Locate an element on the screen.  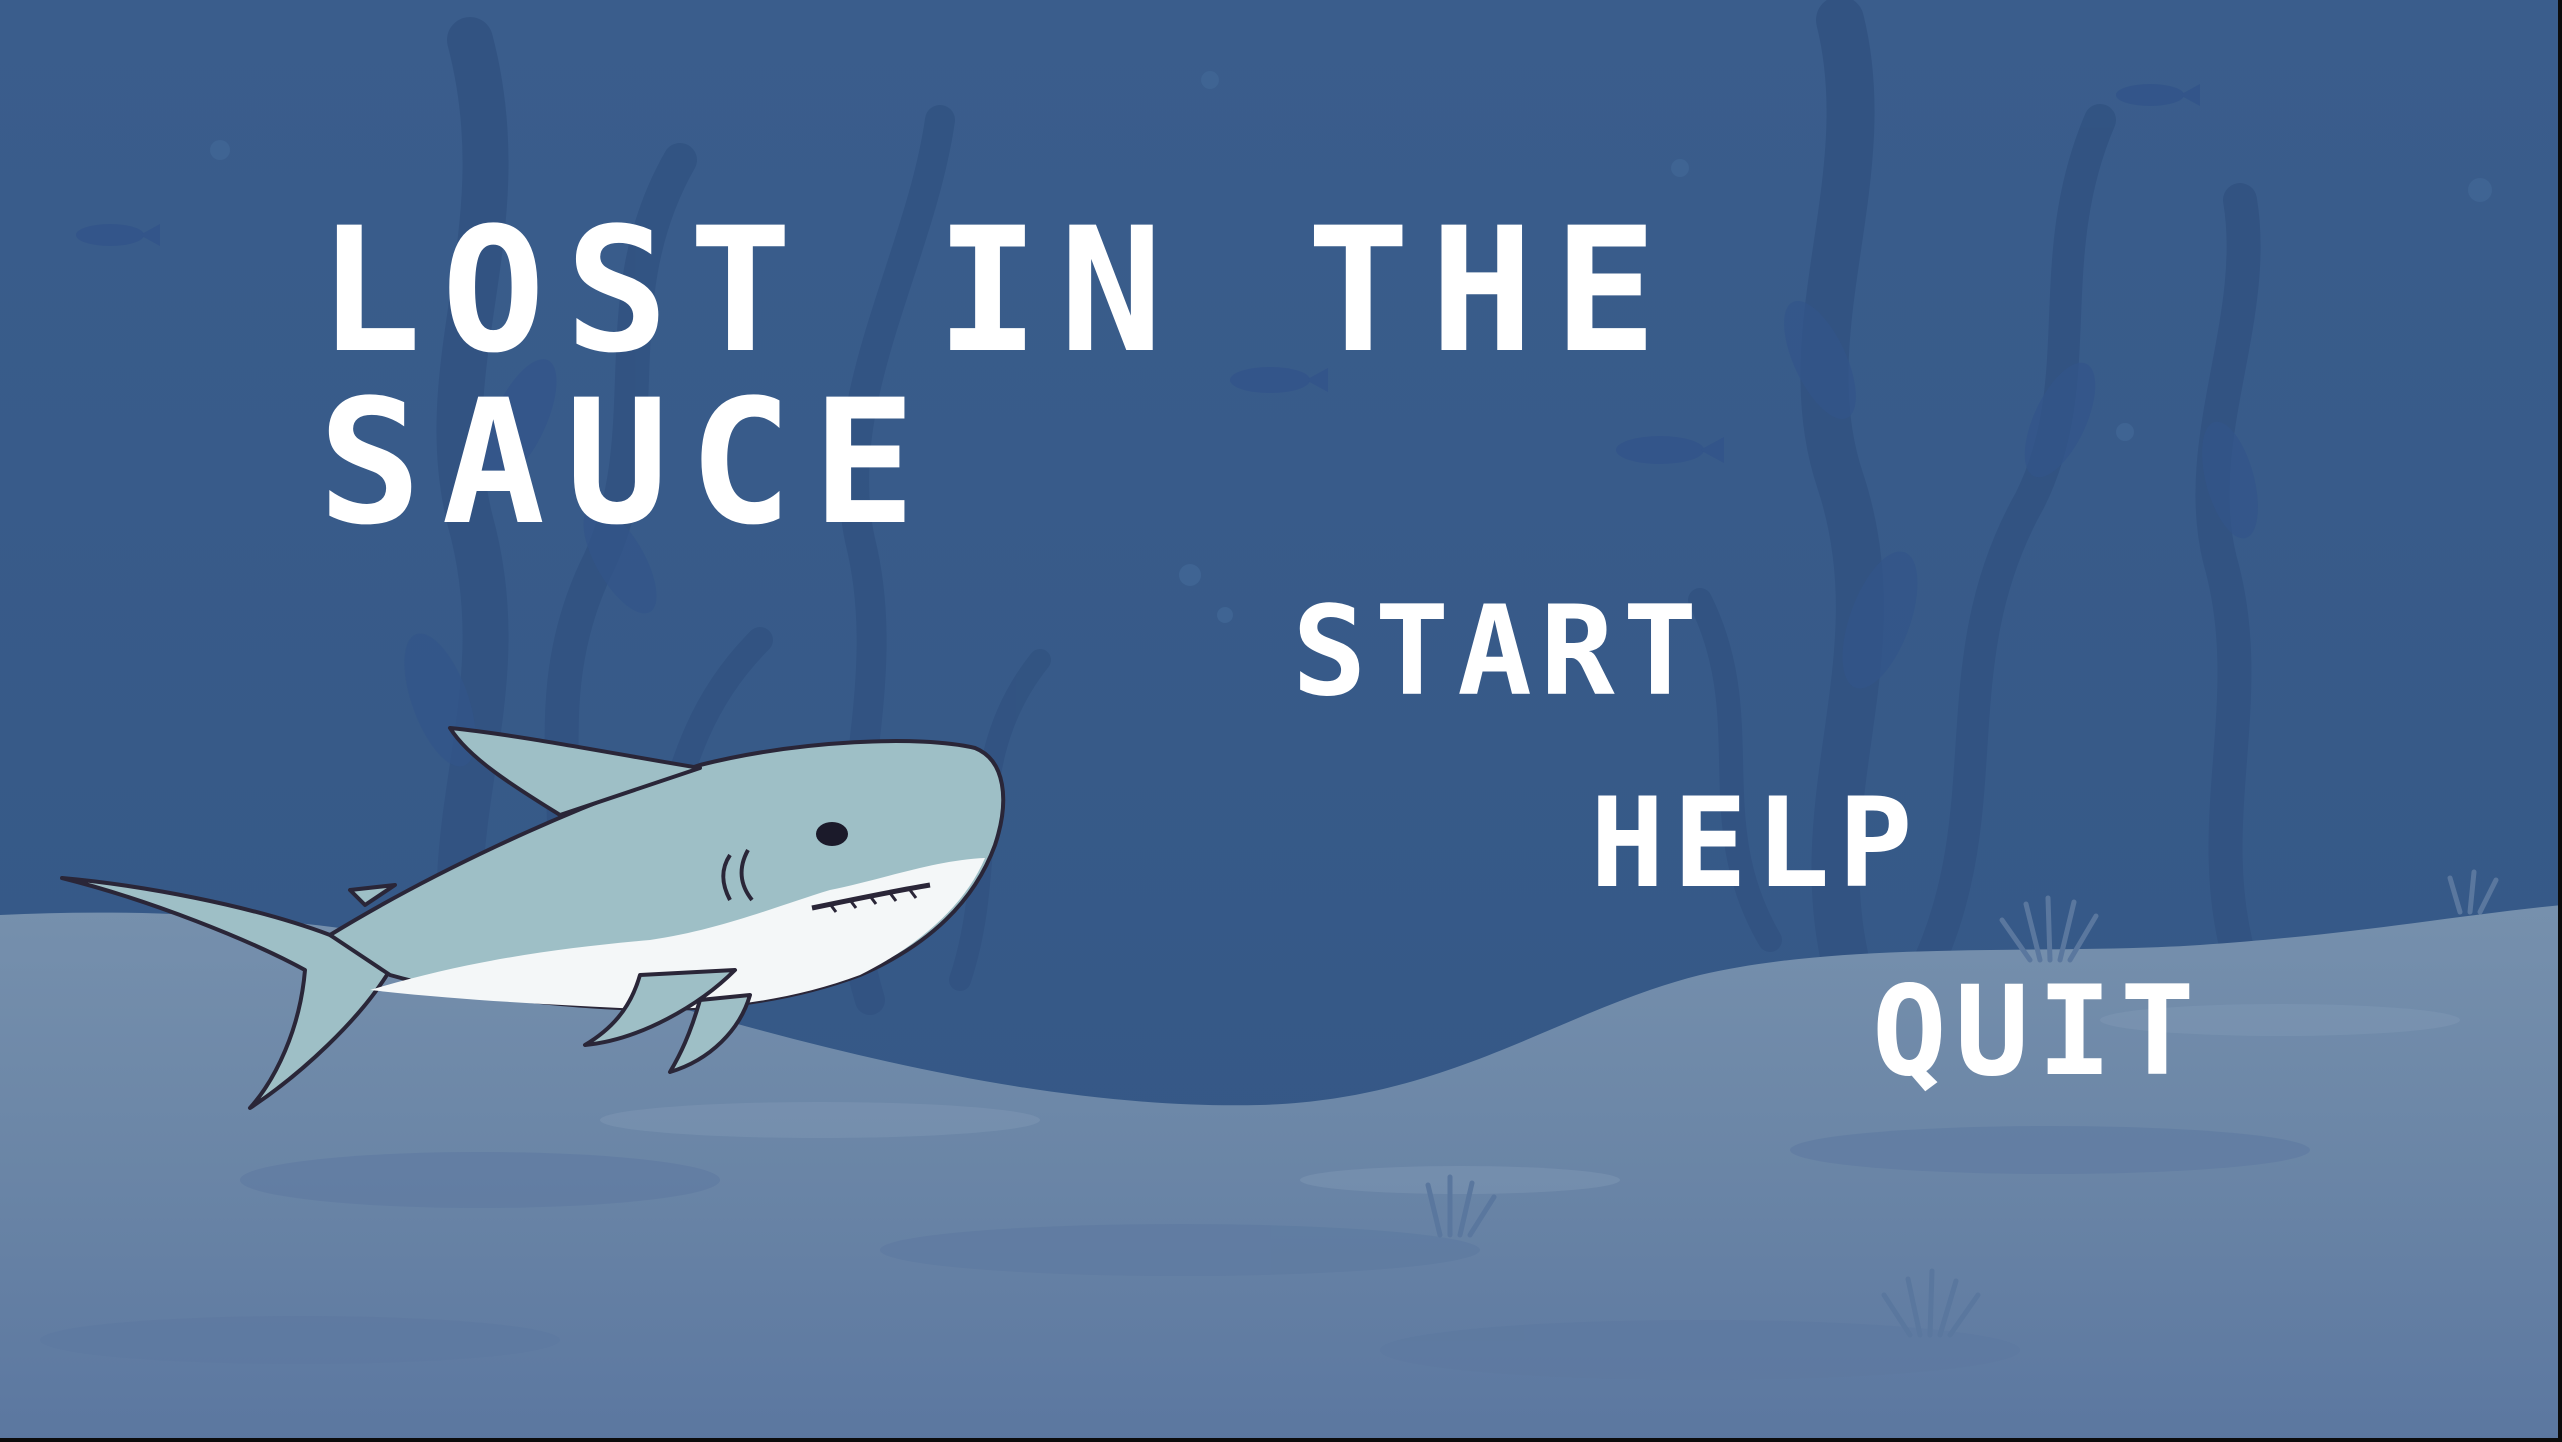
game-title: LOST IN THE SAUCE is located at coordinates (997, 377).